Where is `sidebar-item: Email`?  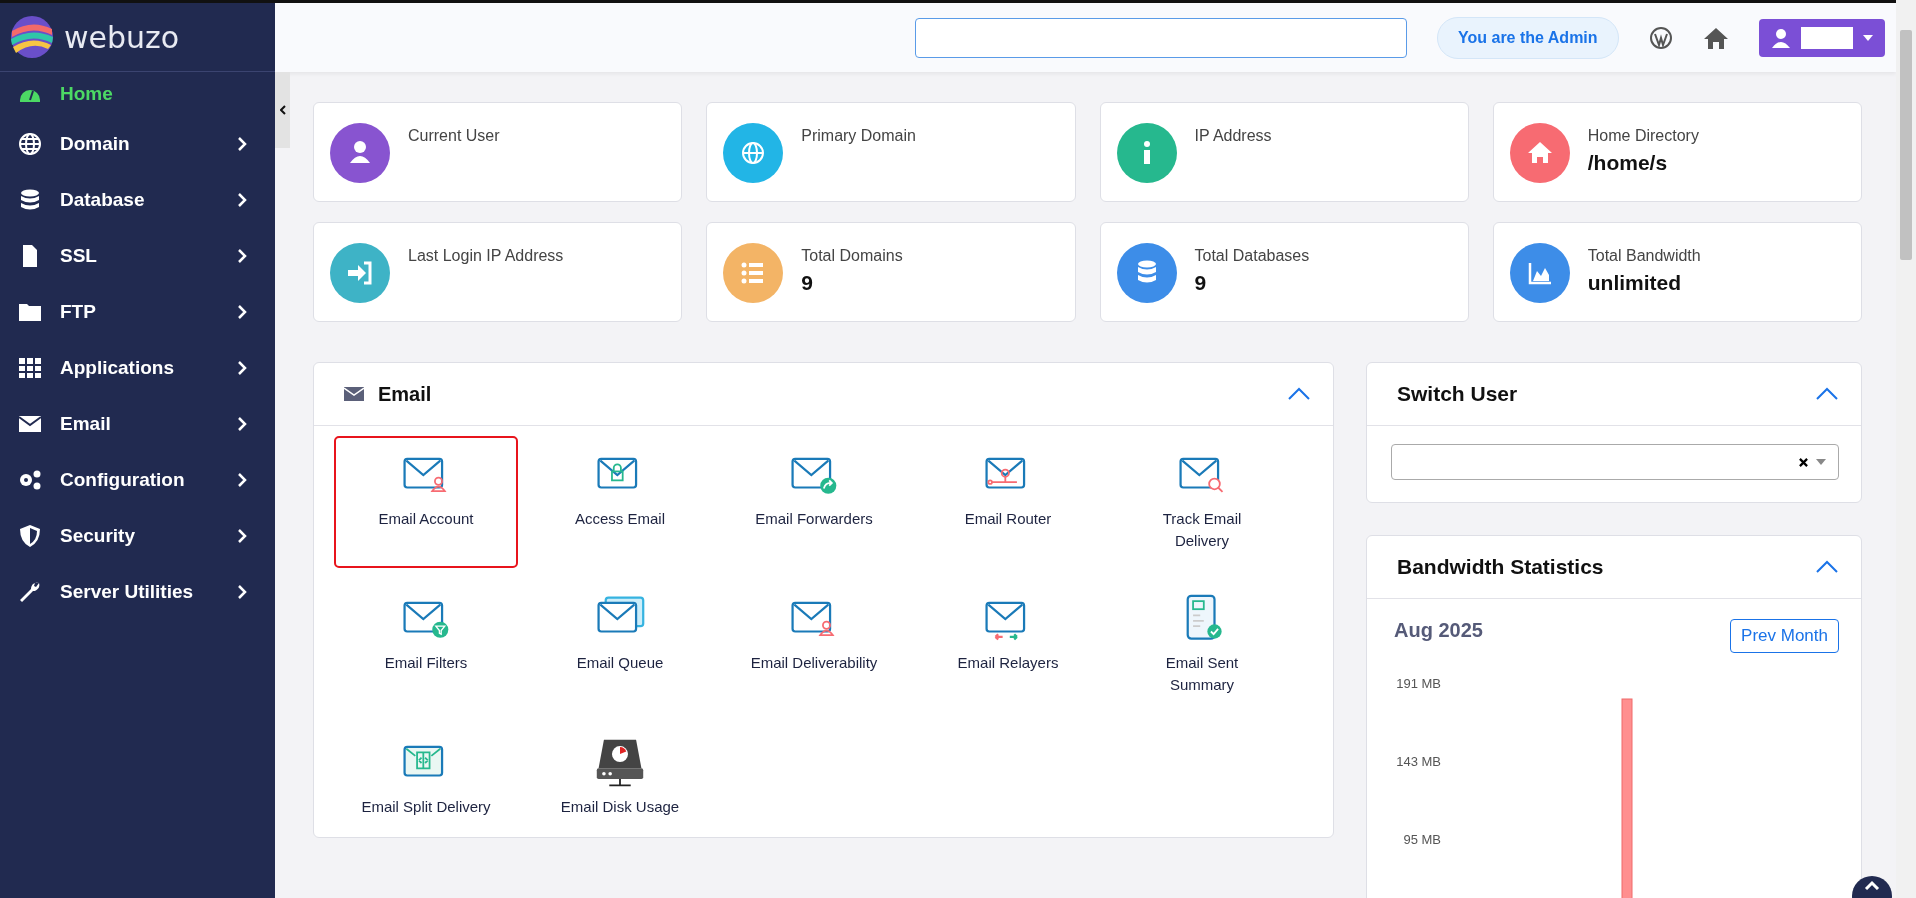 sidebar-item: Email is located at coordinates (137, 424).